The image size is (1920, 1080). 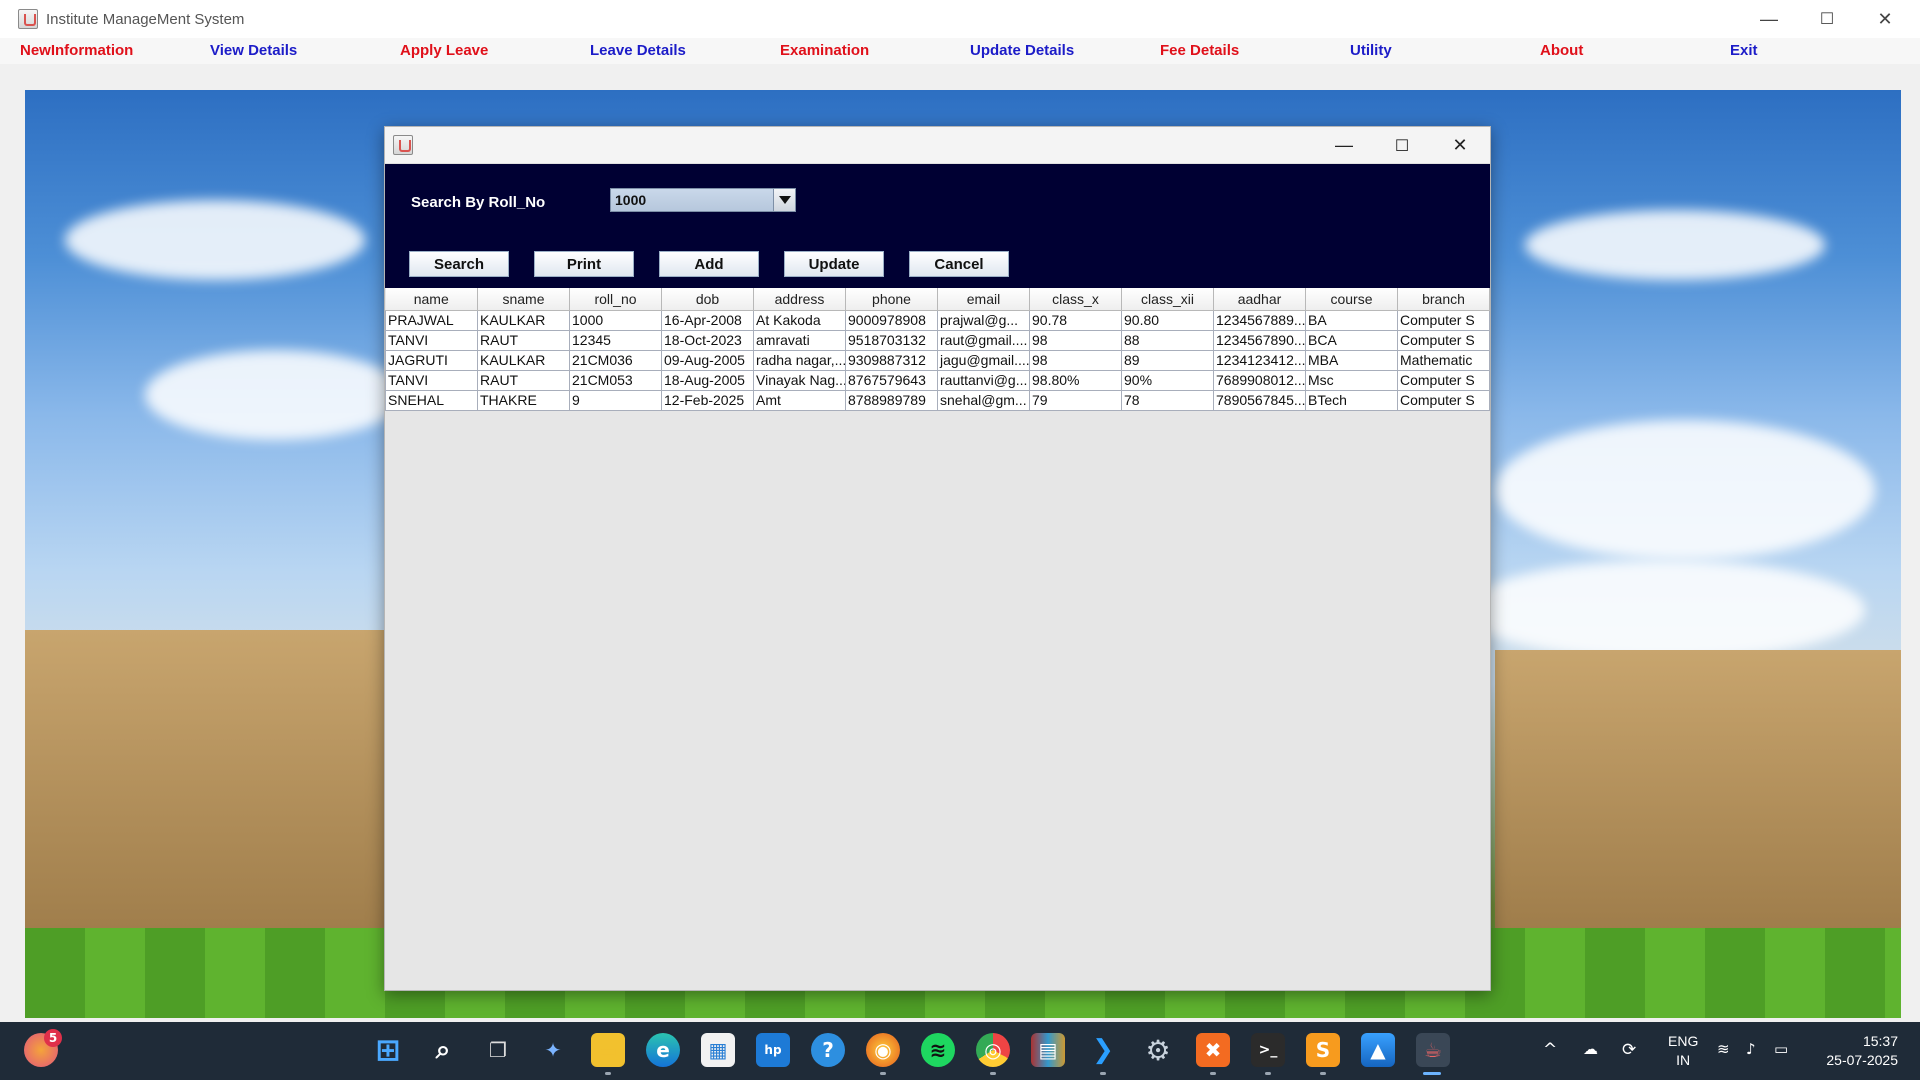 What do you see at coordinates (799, 340) in the screenshot?
I see `table-cell: amravati` at bounding box center [799, 340].